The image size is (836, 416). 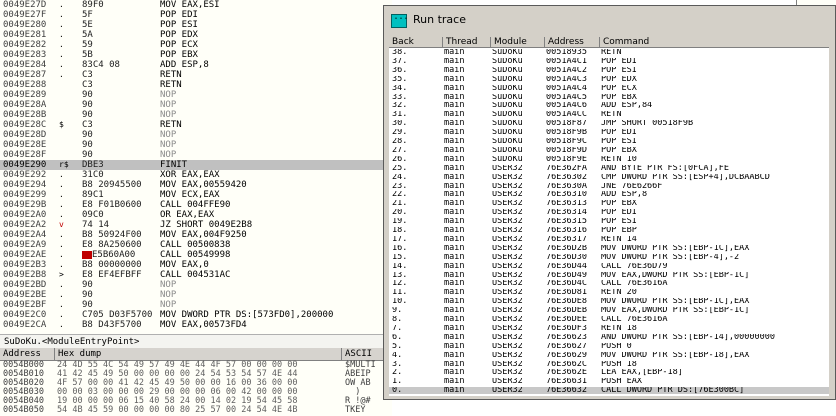 What do you see at coordinates (196, 85) in the screenshot?
I see `disasm-row: 0049E288 C3 RETN` at bounding box center [196, 85].